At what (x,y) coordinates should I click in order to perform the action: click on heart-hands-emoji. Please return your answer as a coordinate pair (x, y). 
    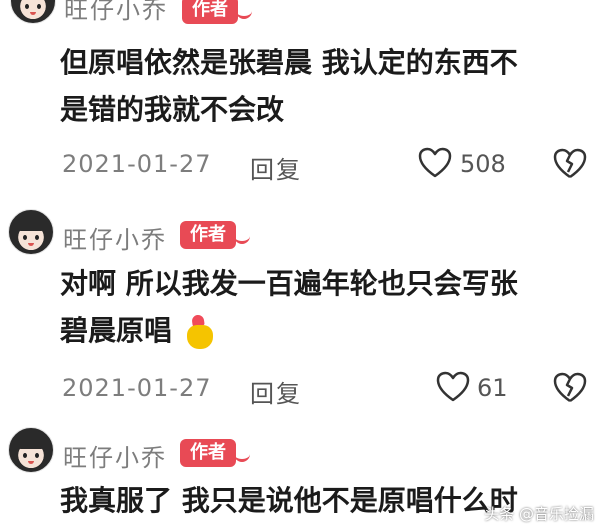
    Looking at the image, I should click on (200, 331).